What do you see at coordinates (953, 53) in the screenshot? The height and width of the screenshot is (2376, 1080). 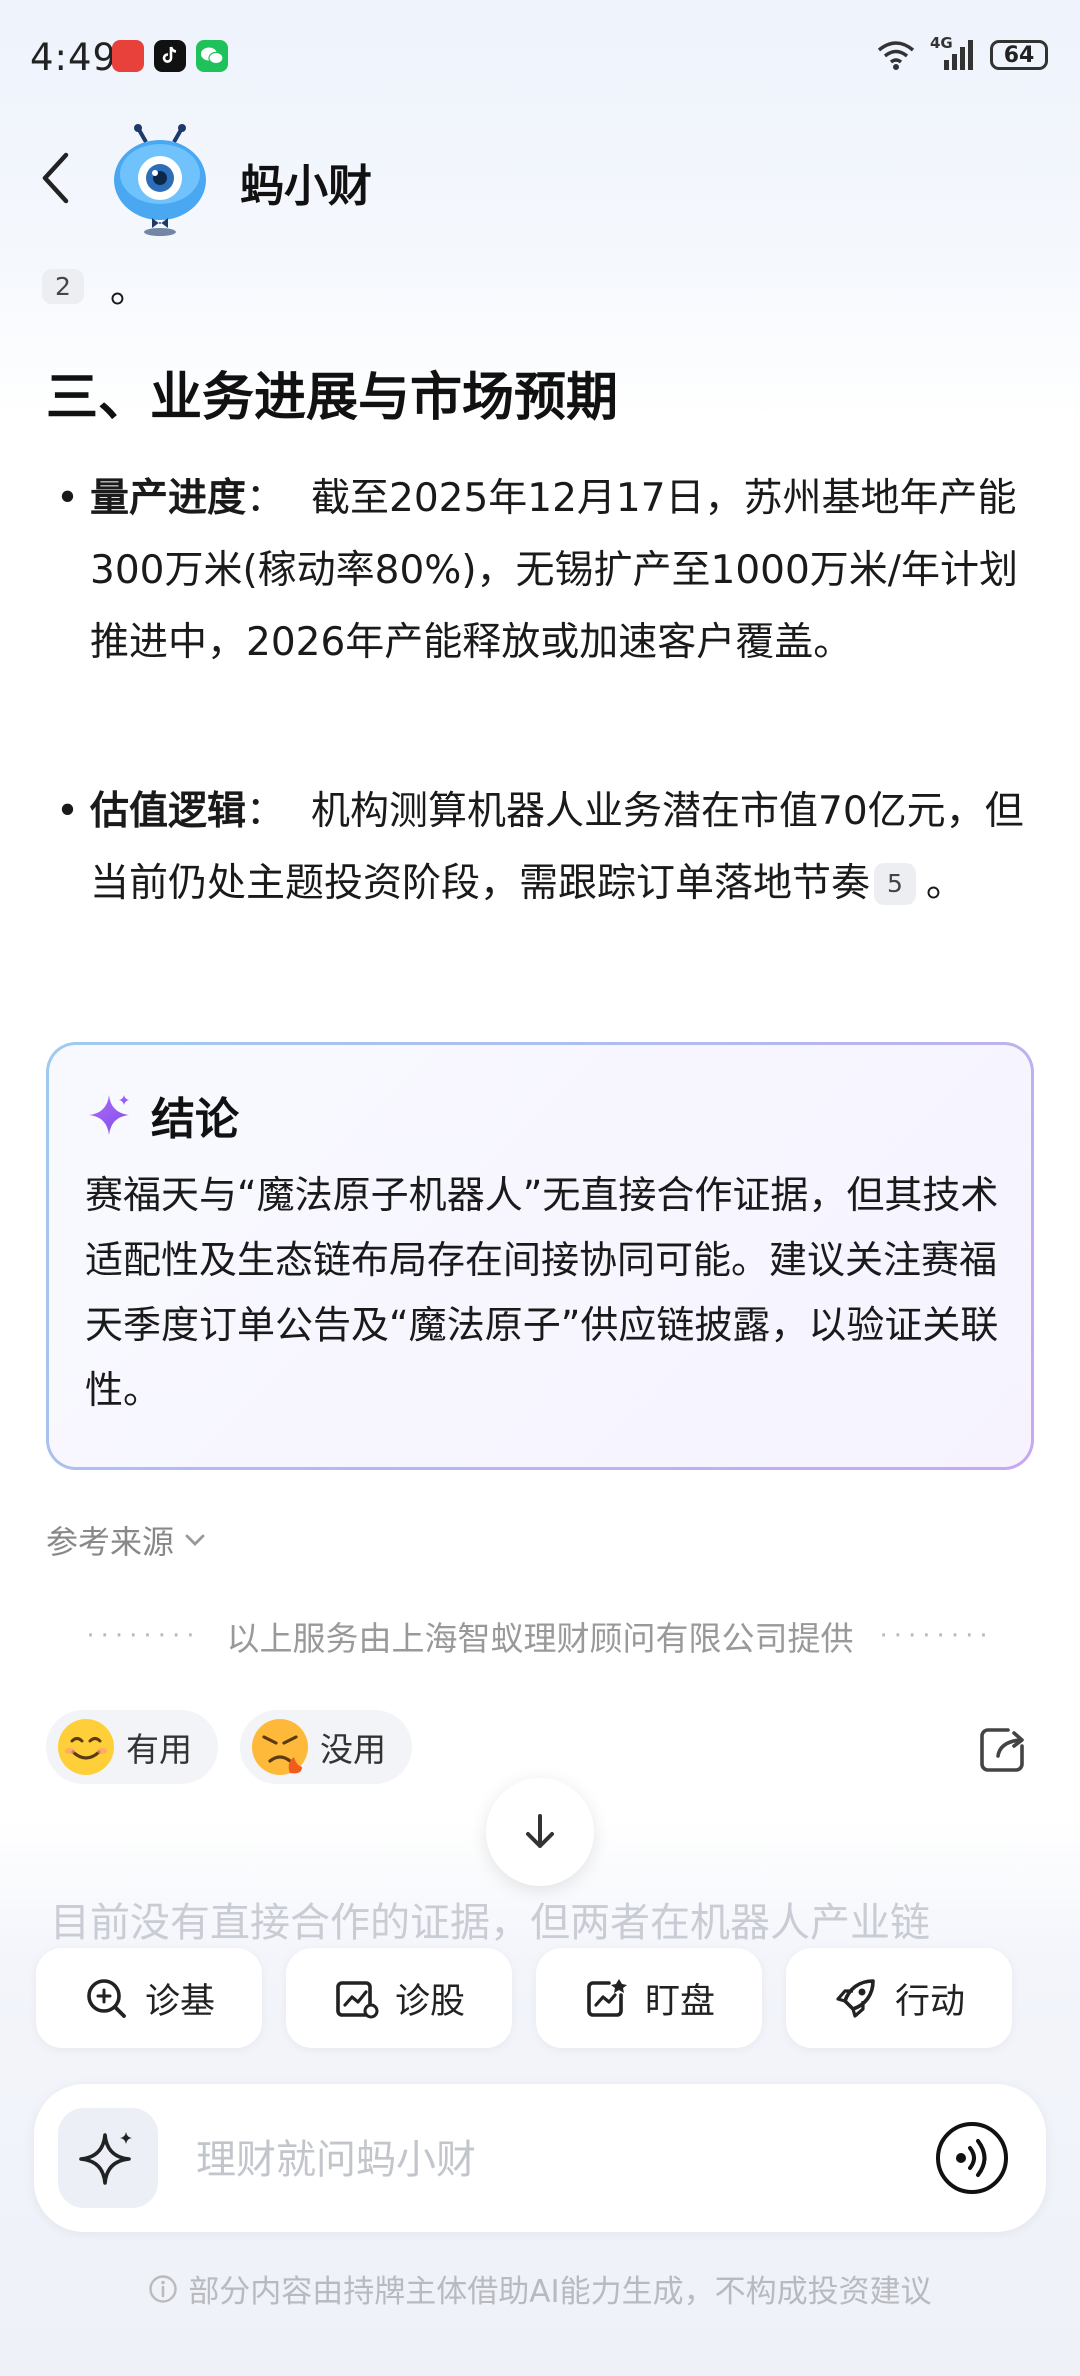 I see `signal-icon: 4G` at bounding box center [953, 53].